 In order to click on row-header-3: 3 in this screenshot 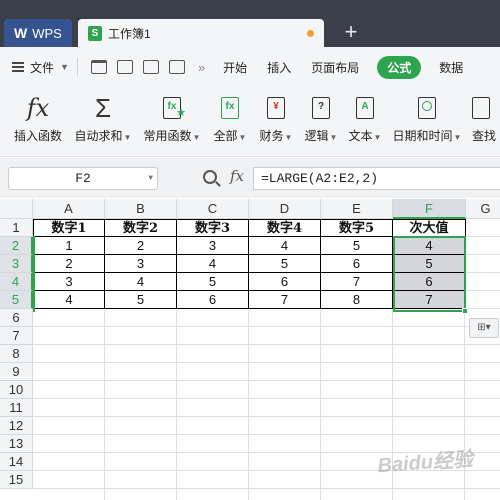, I will do `click(16, 264)`.